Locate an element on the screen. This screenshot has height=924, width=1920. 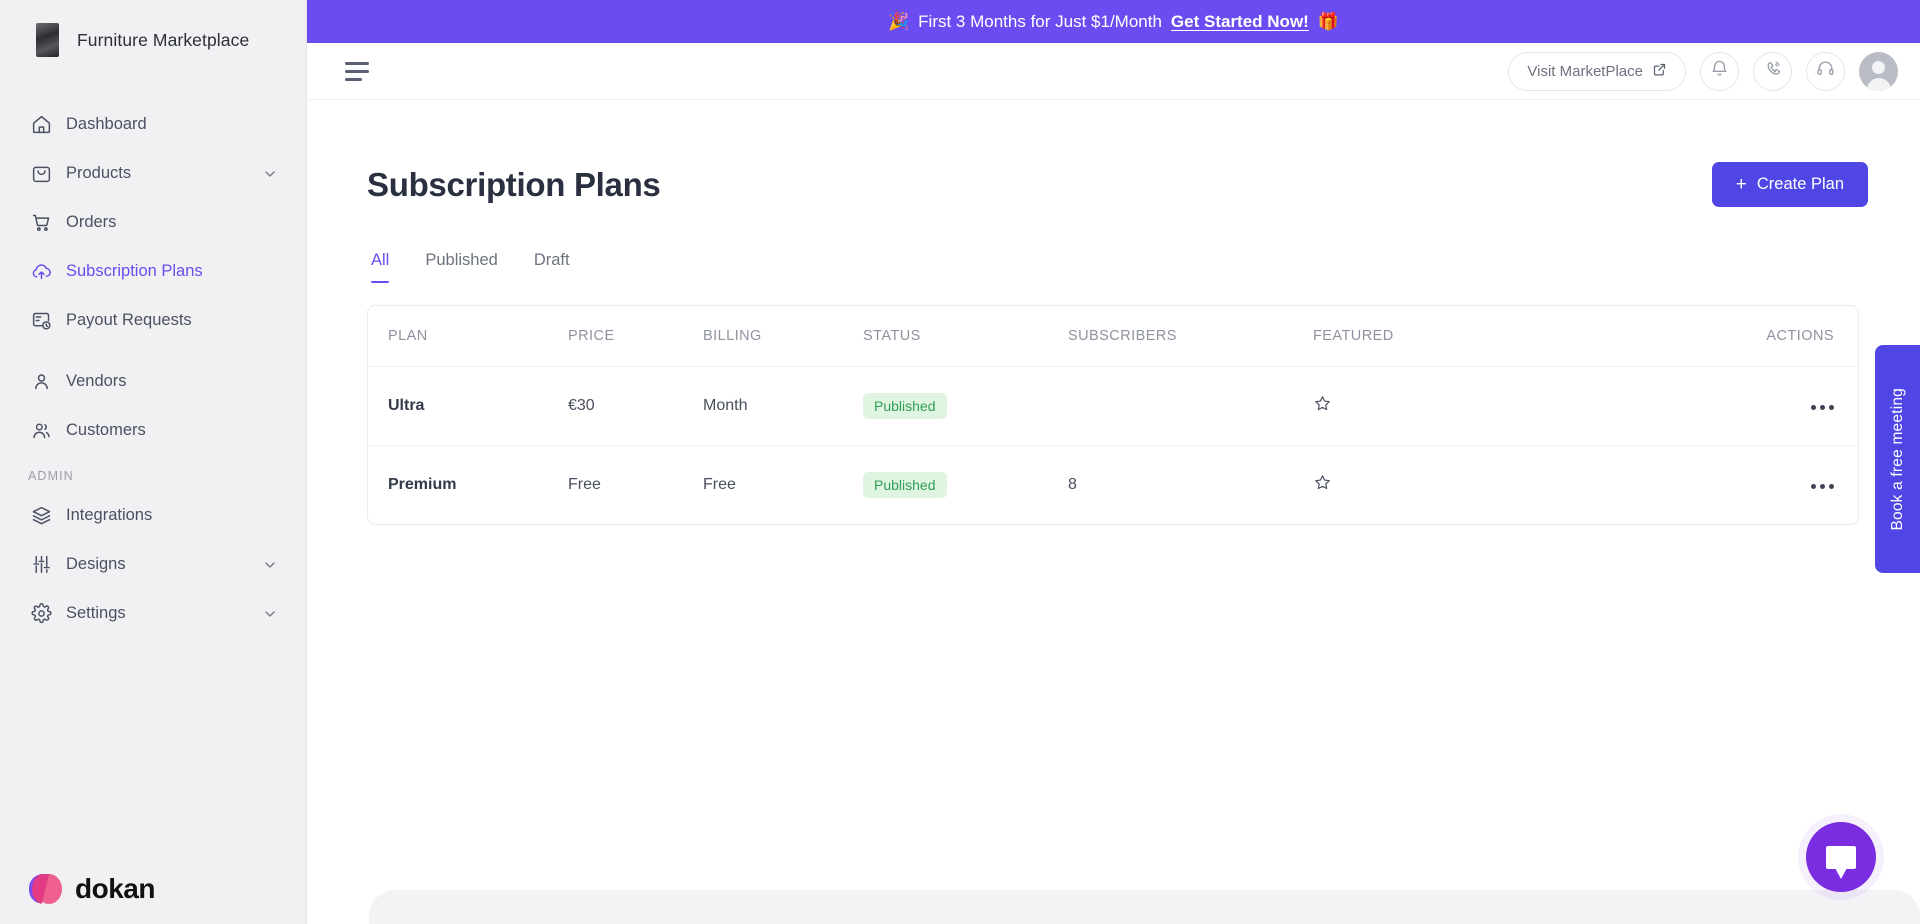
sidebar-item-orders: Orders is located at coordinates (153, 222).